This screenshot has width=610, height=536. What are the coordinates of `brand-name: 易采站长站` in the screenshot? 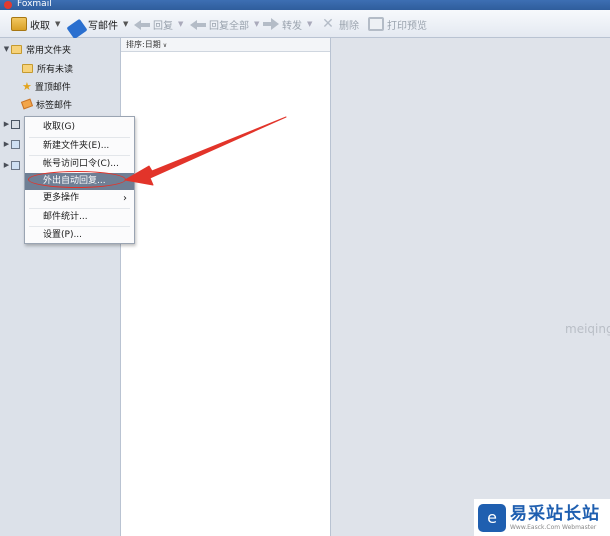 It's located at (555, 513).